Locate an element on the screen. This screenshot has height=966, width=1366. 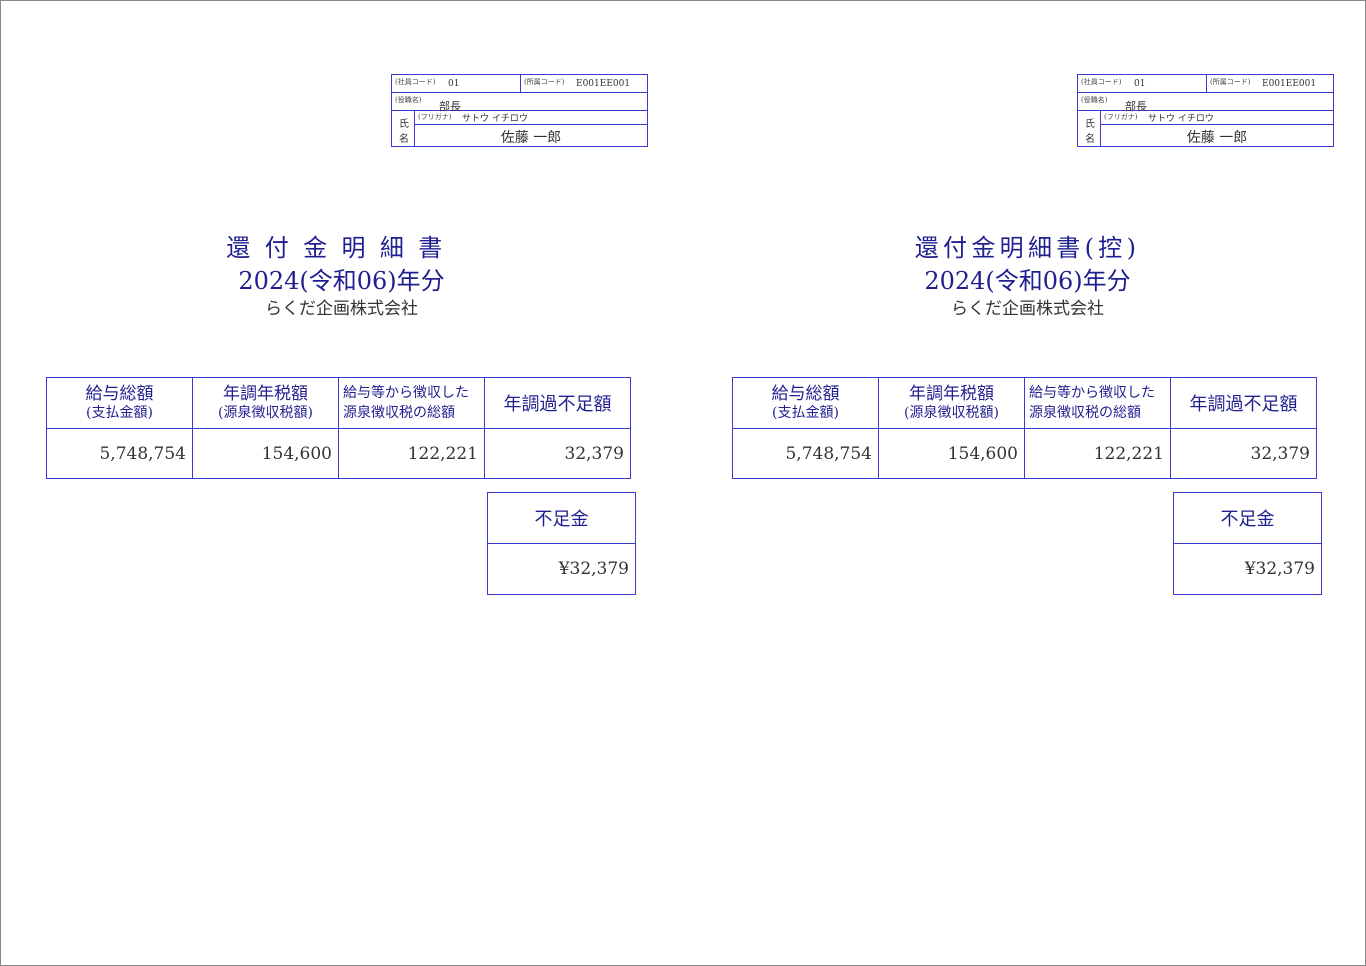
document-title: 還付金明細書(控) is located at coordinates (1027, 248).